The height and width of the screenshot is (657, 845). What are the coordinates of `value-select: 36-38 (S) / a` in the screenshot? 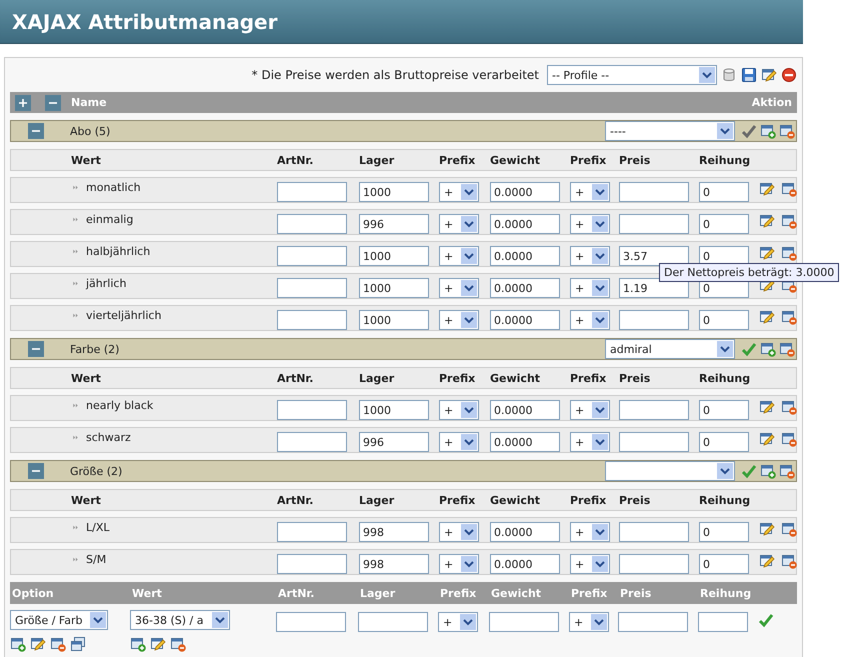 It's located at (180, 620).